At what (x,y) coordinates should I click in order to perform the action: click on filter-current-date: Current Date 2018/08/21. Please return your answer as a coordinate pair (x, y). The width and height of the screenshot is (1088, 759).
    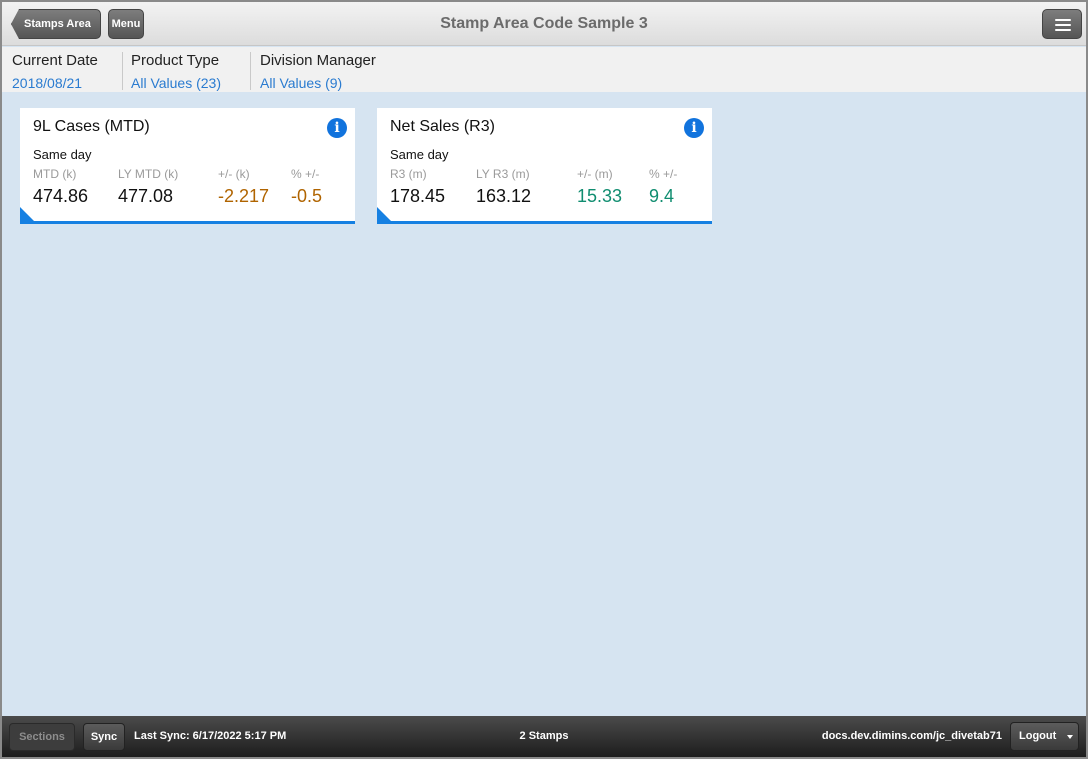
    Looking at the image, I should click on (55, 72).